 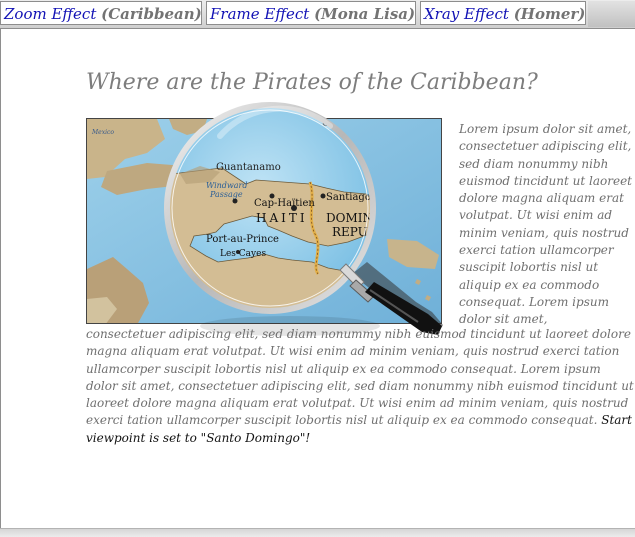 What do you see at coordinates (466, 14) in the screenshot?
I see `tab-xray-effect-label: Xray Effect` at bounding box center [466, 14].